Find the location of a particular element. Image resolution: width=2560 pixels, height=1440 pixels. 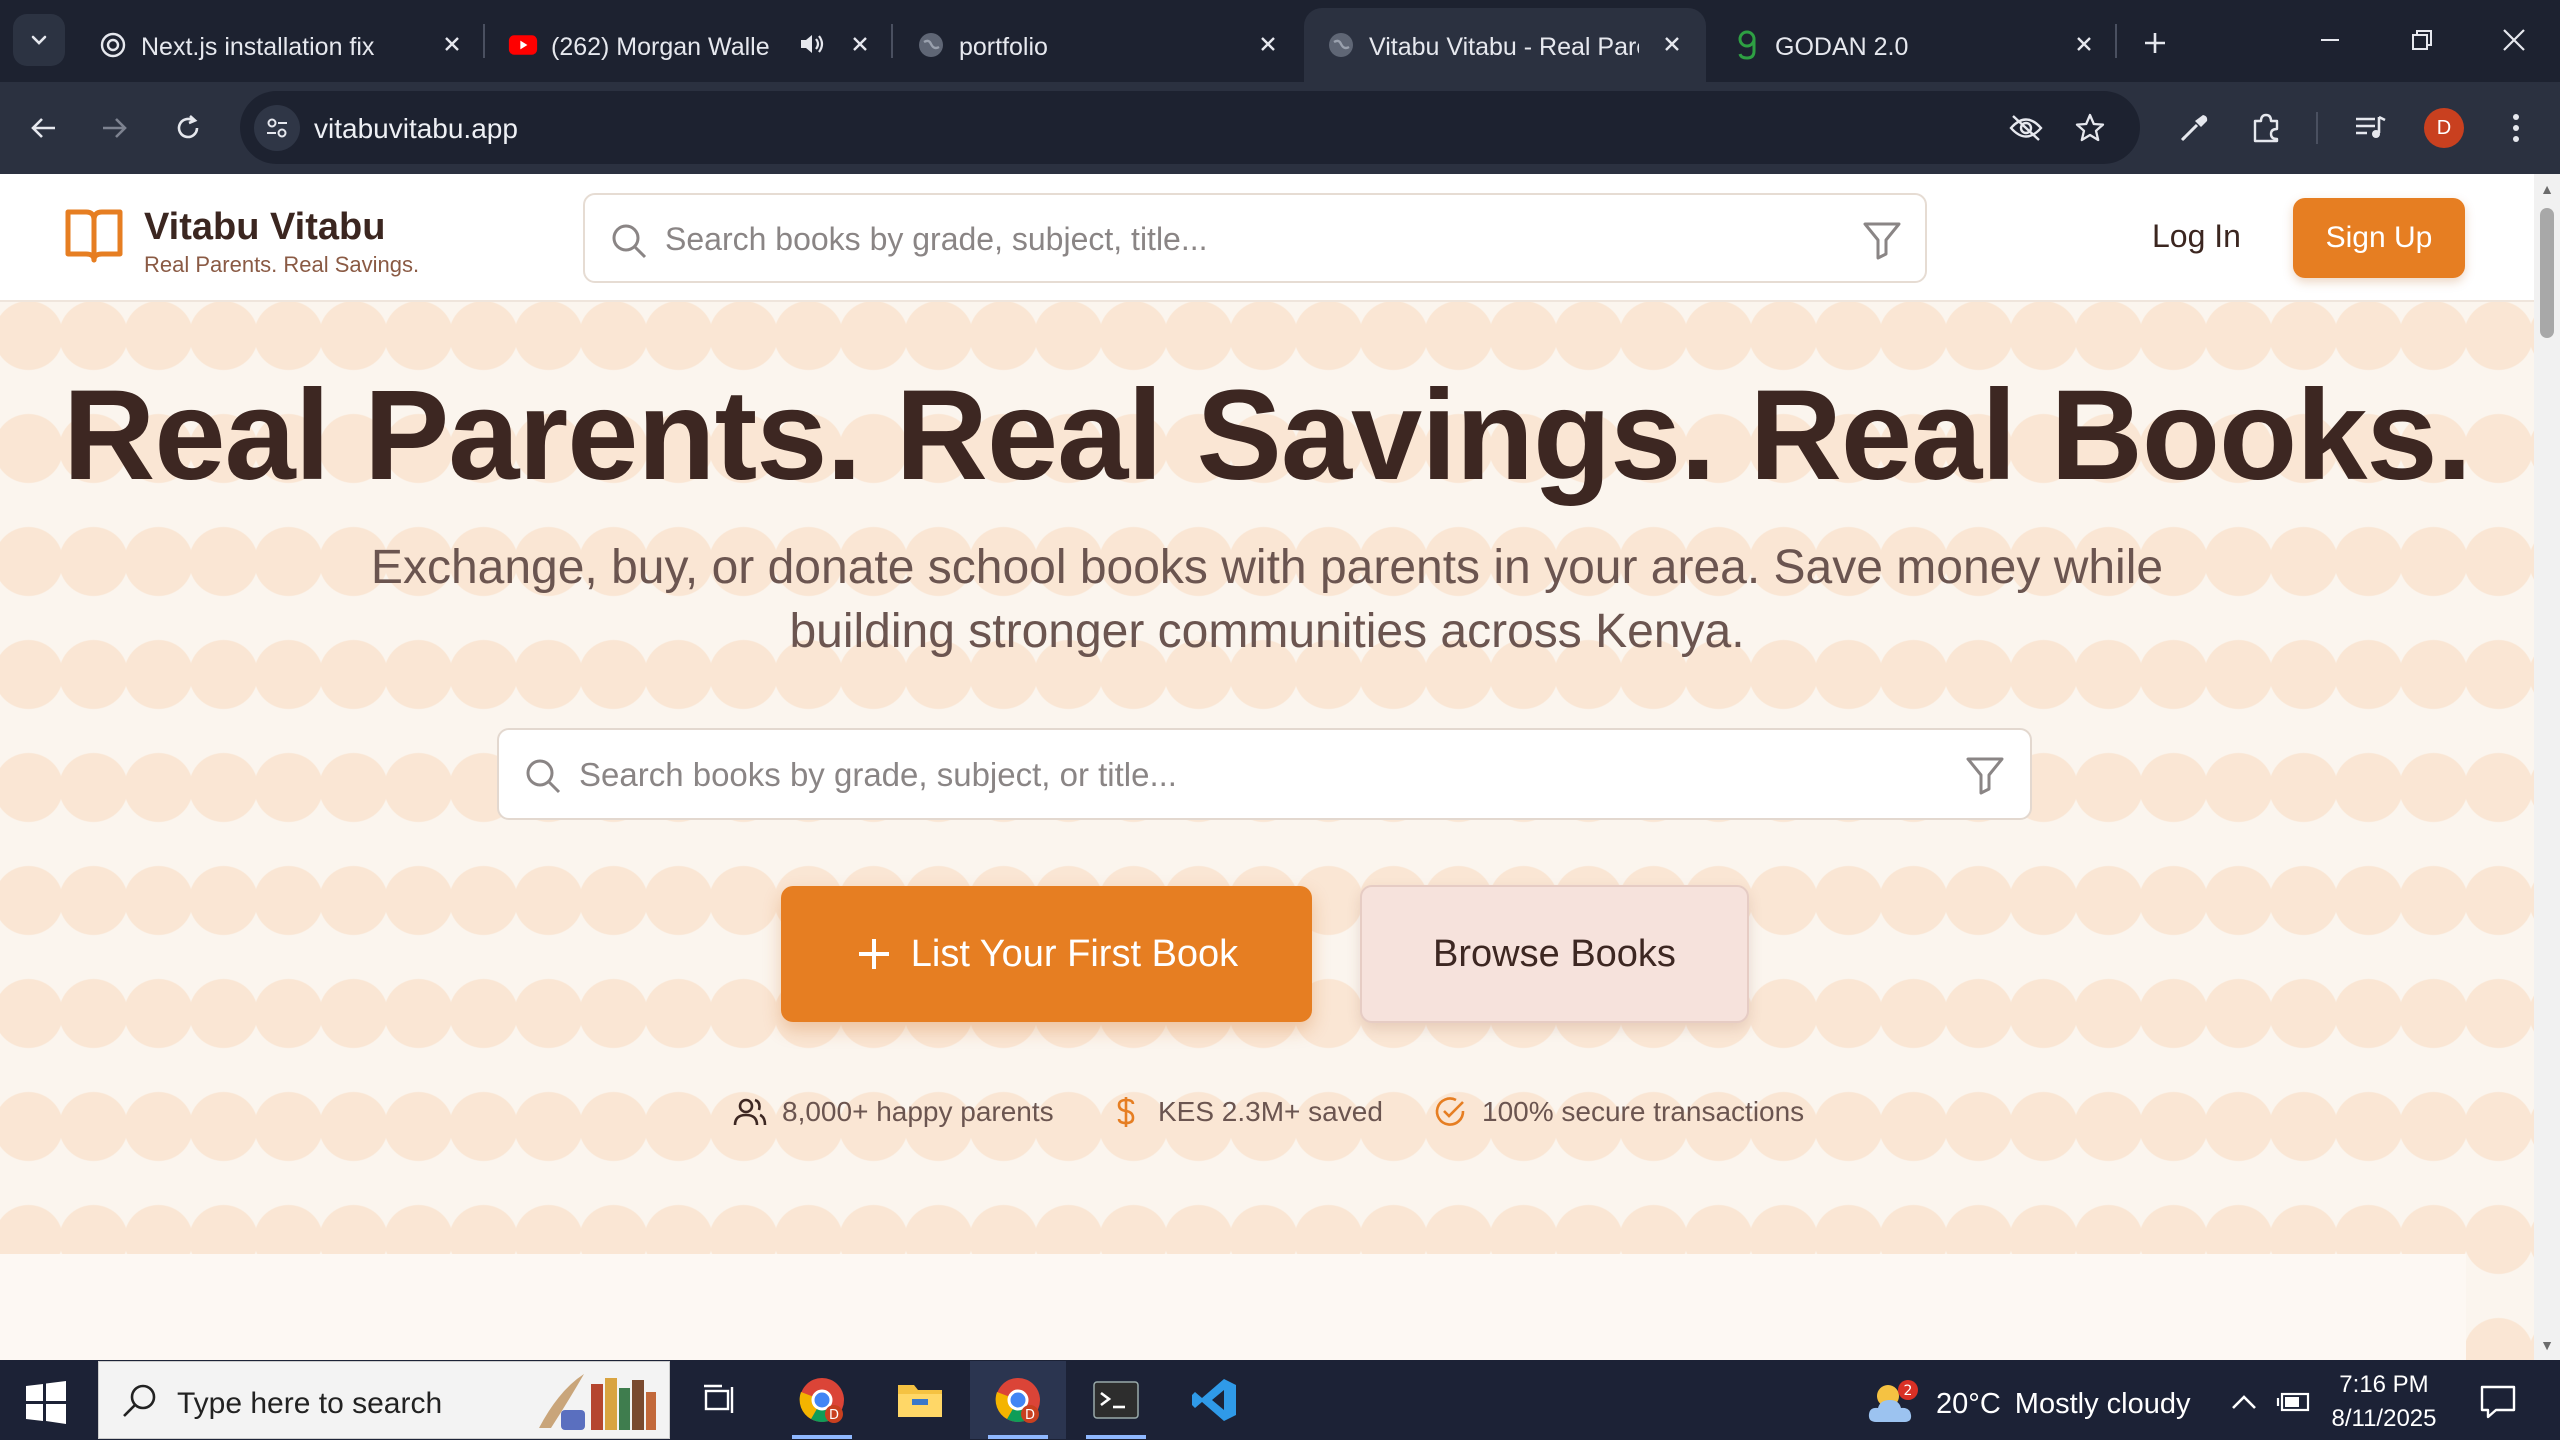

open-book-icon is located at coordinates (94, 236).